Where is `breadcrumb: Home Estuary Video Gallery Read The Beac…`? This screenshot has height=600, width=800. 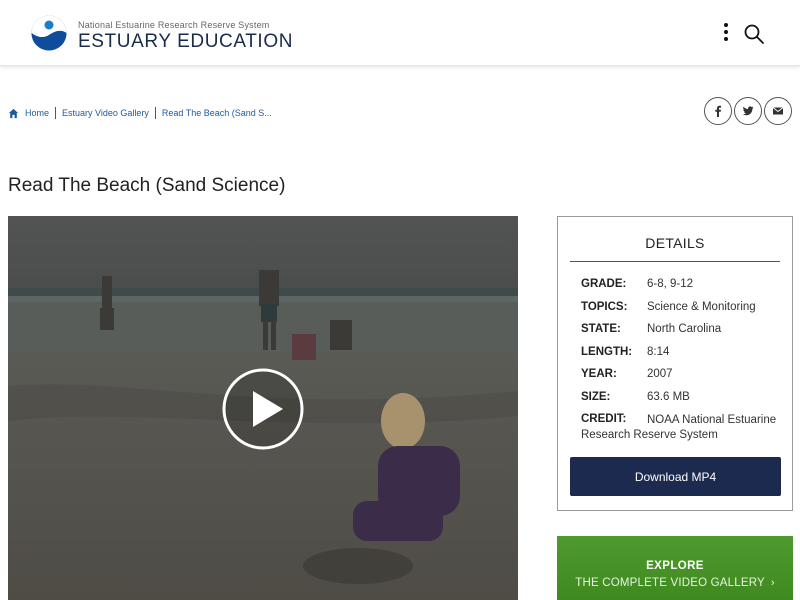
breadcrumb: Home Estuary Video Gallery Read The Beac… is located at coordinates (140, 113).